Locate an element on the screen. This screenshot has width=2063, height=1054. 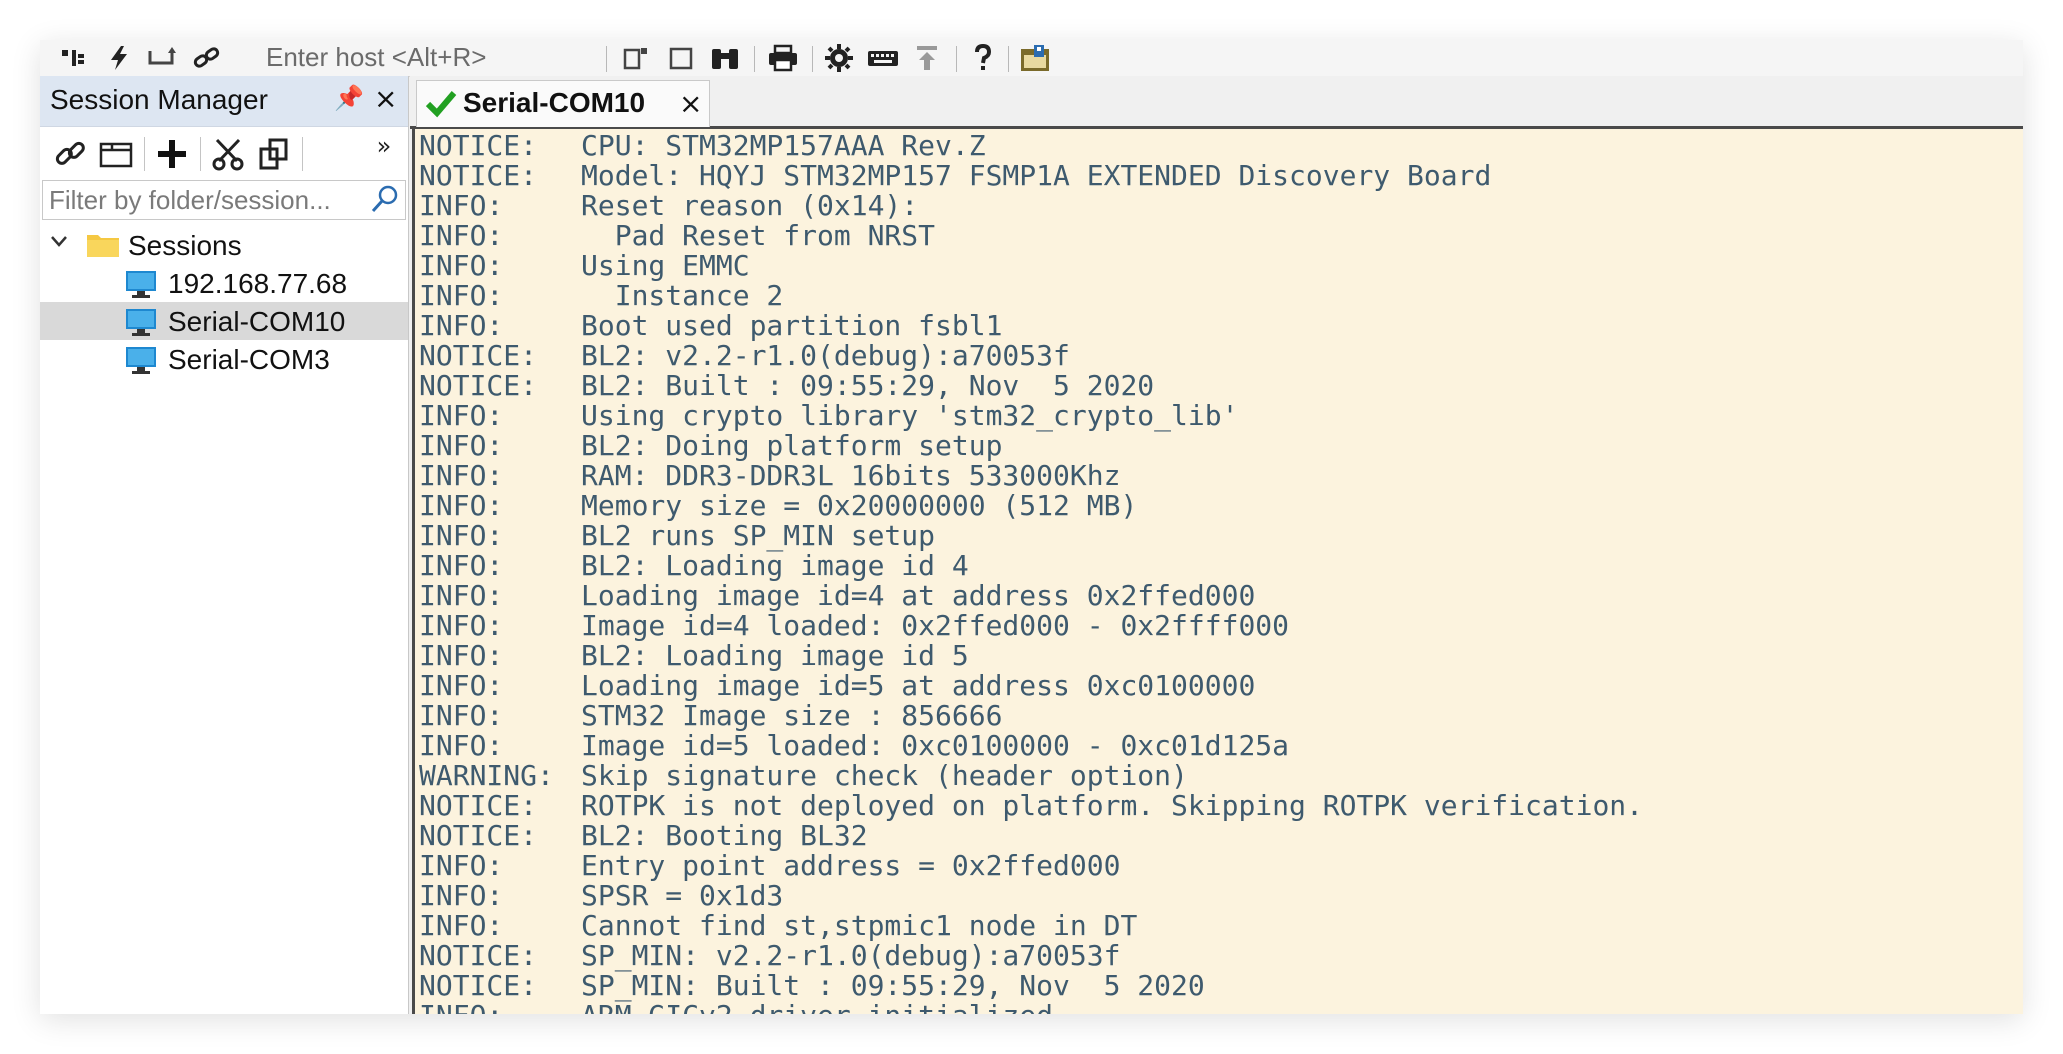
log-message: BL2: Built : 09:55:29, Nov 5 2020 is located at coordinates (868, 385).